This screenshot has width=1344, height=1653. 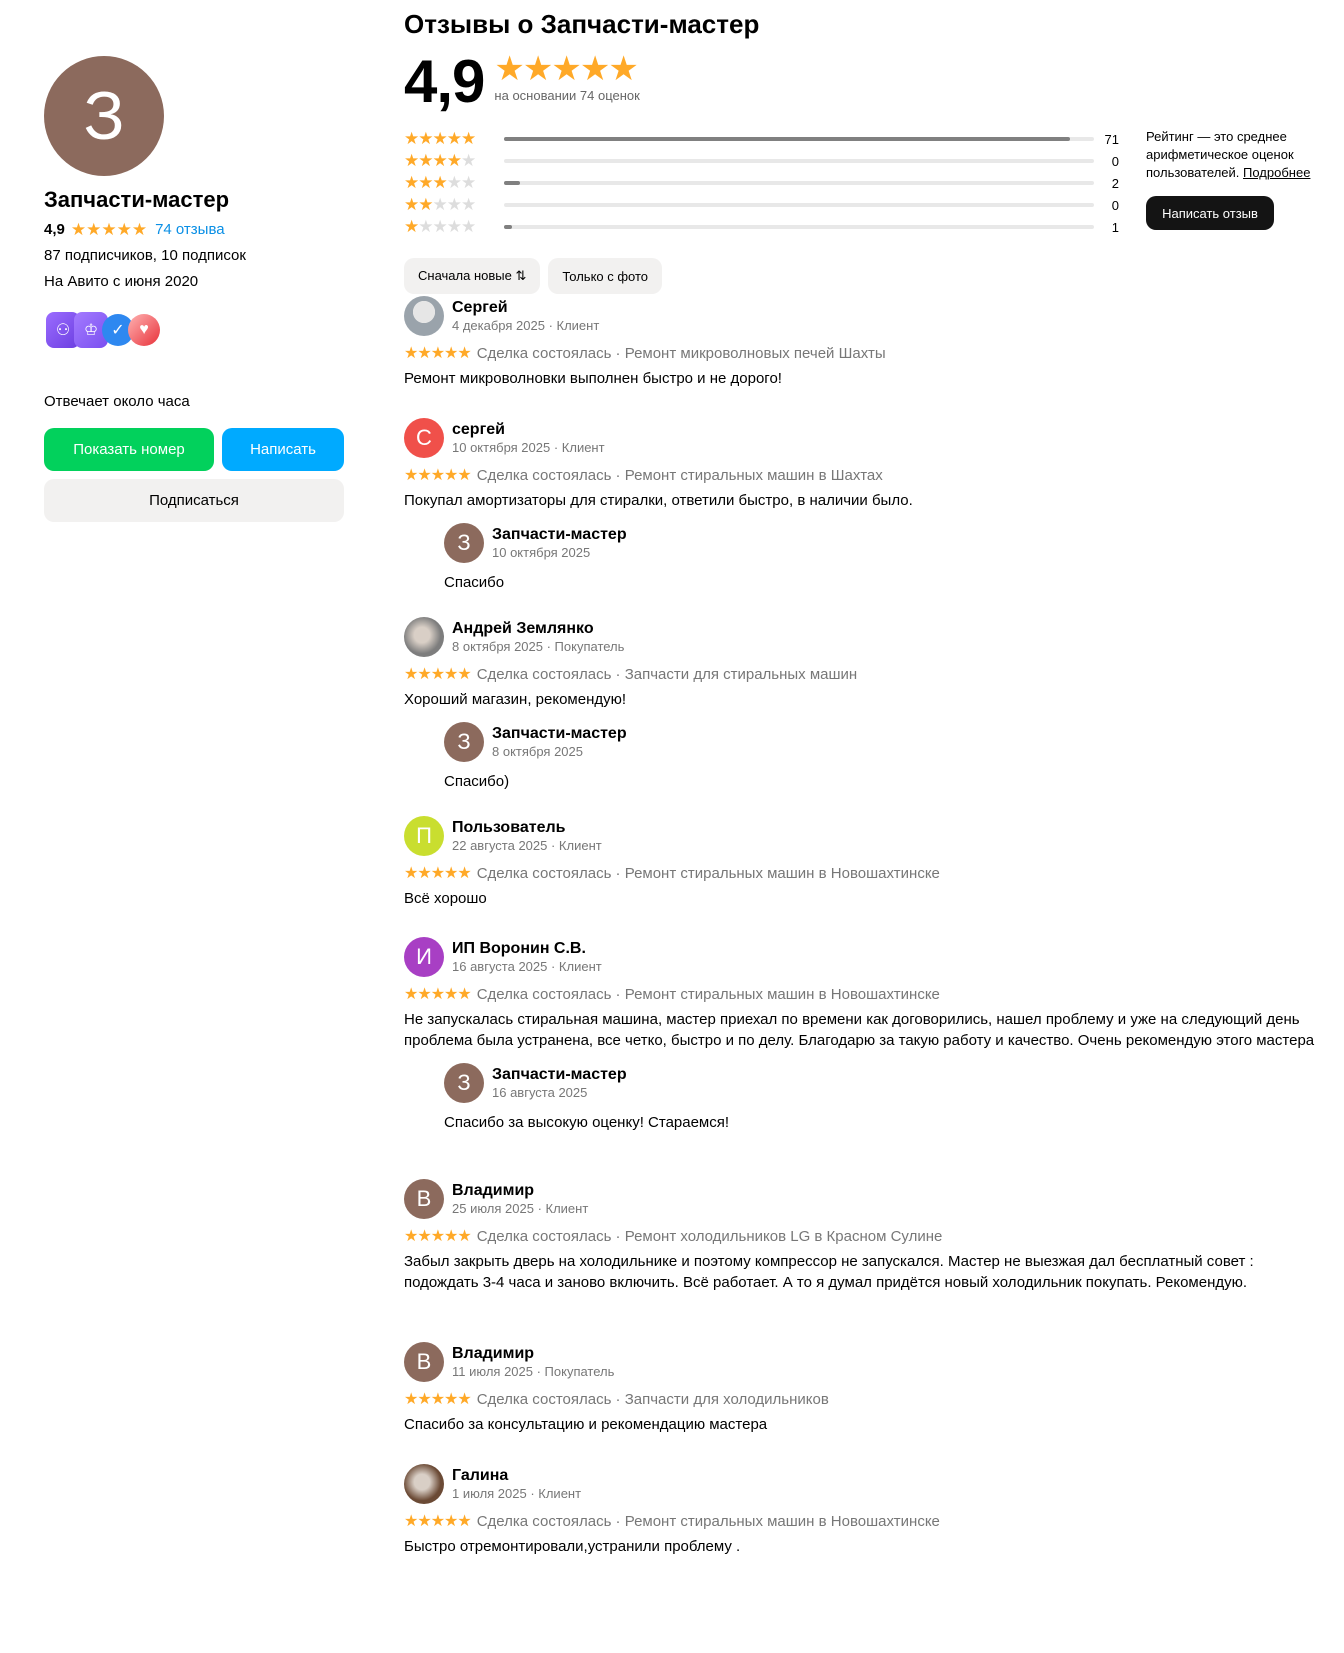 What do you see at coordinates (525, 308) in the screenshot?
I see `reviewer-name: Сергей` at bounding box center [525, 308].